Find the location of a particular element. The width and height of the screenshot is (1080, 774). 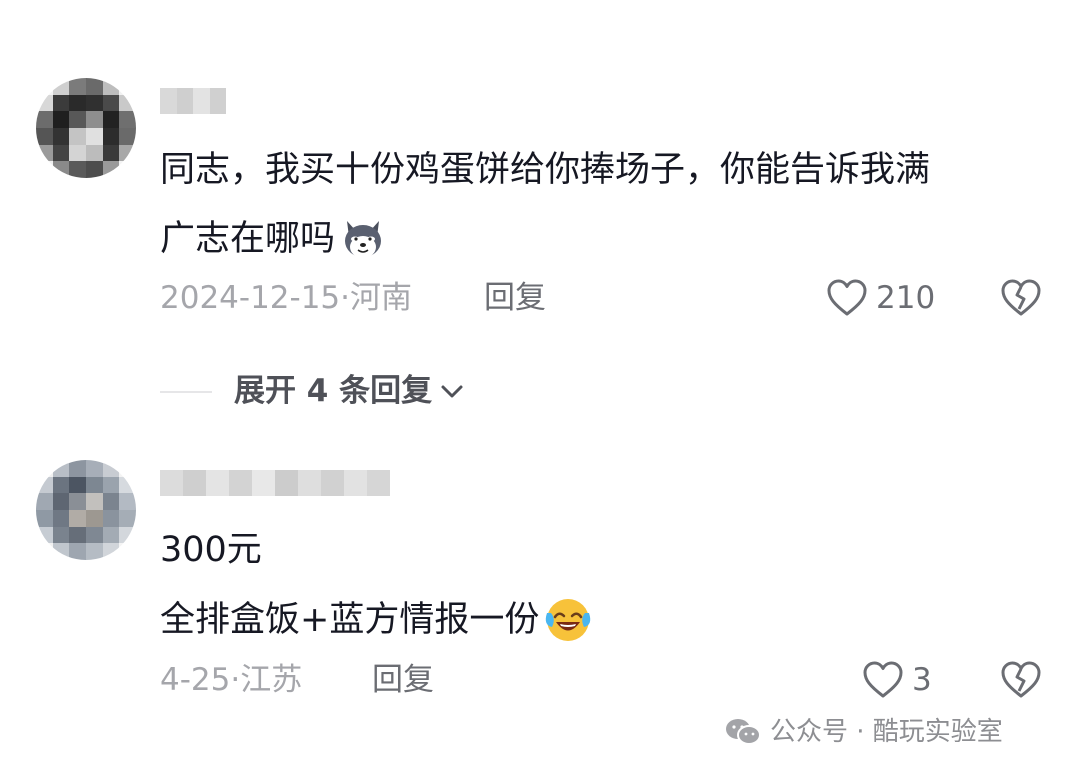

like-button: 3 is located at coordinates (897, 680).